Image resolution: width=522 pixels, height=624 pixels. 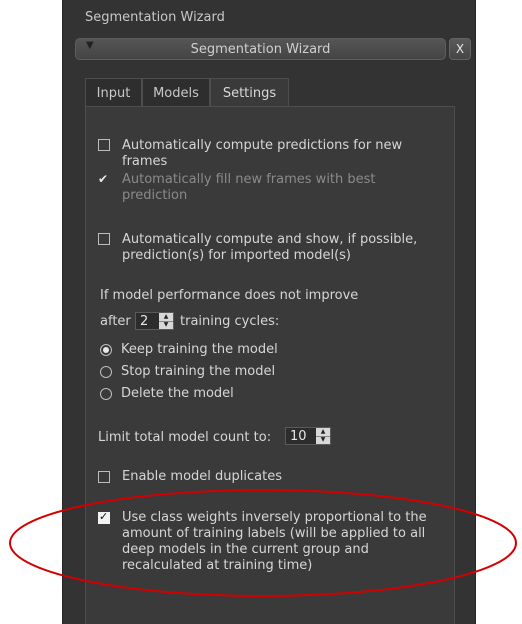 What do you see at coordinates (176, 92) in the screenshot?
I see `tab-models: Models` at bounding box center [176, 92].